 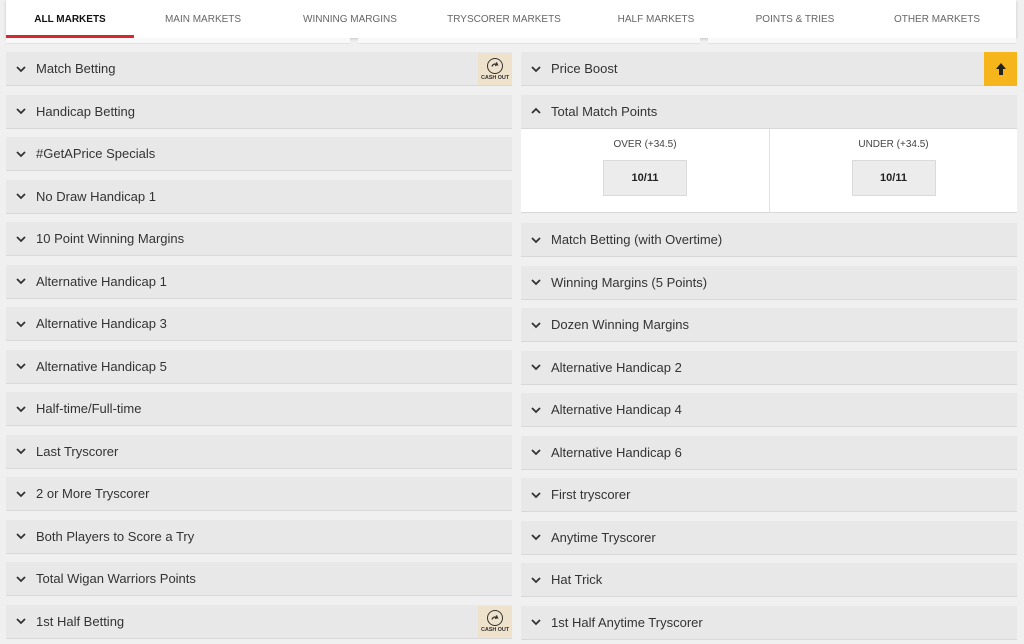 I want to click on market-label: Alternative Handicap 3, so click(x=101, y=323).